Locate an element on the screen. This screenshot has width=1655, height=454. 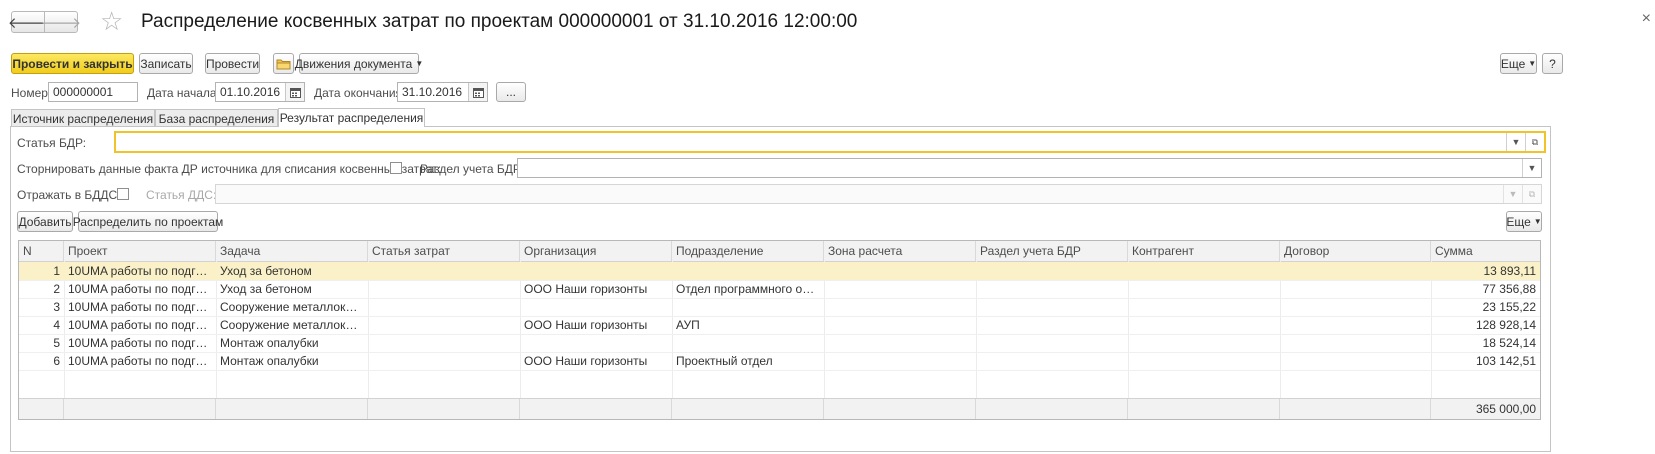
cell-department: АУП is located at coordinates (688, 325).